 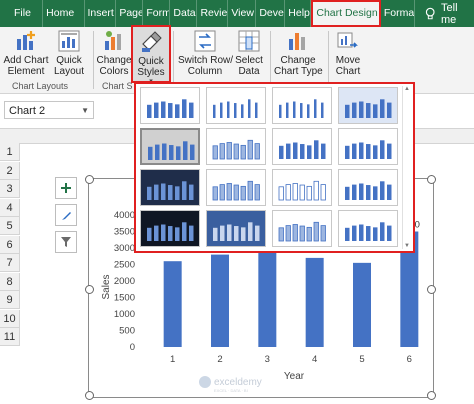 I want to click on quick-styles-label: Quick Styles, so click(x=151, y=67).